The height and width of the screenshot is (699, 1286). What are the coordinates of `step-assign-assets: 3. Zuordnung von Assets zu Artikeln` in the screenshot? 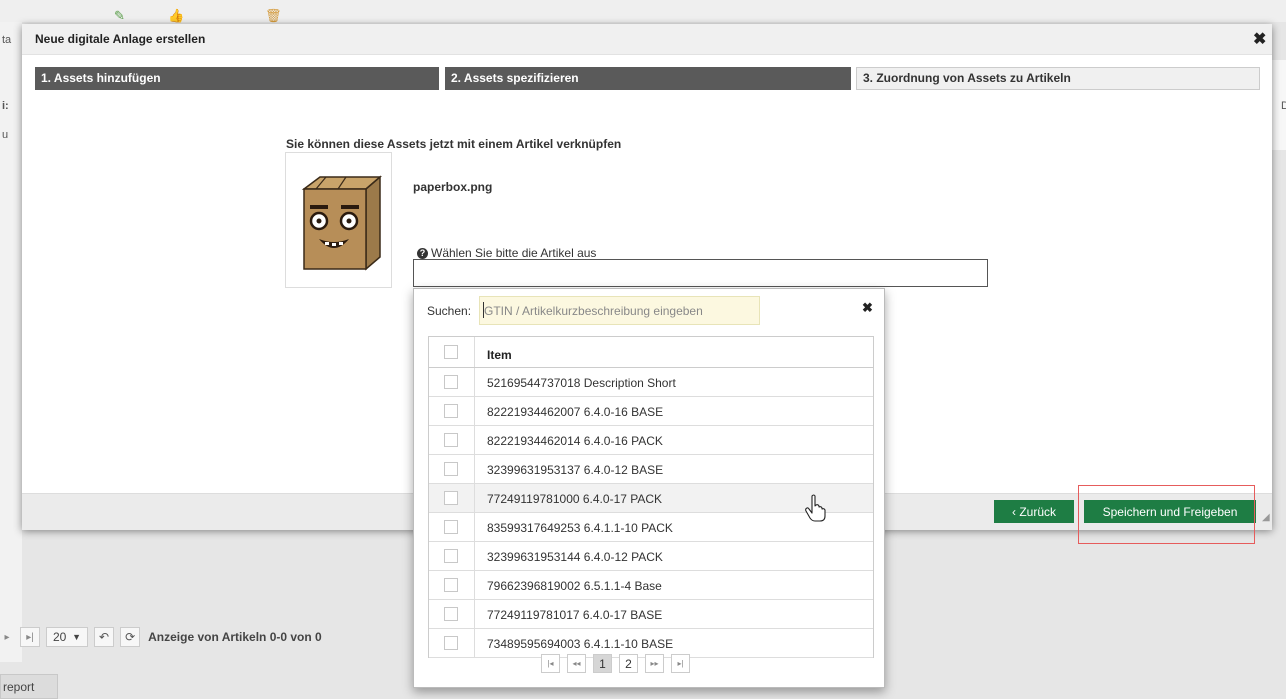 It's located at (1058, 78).